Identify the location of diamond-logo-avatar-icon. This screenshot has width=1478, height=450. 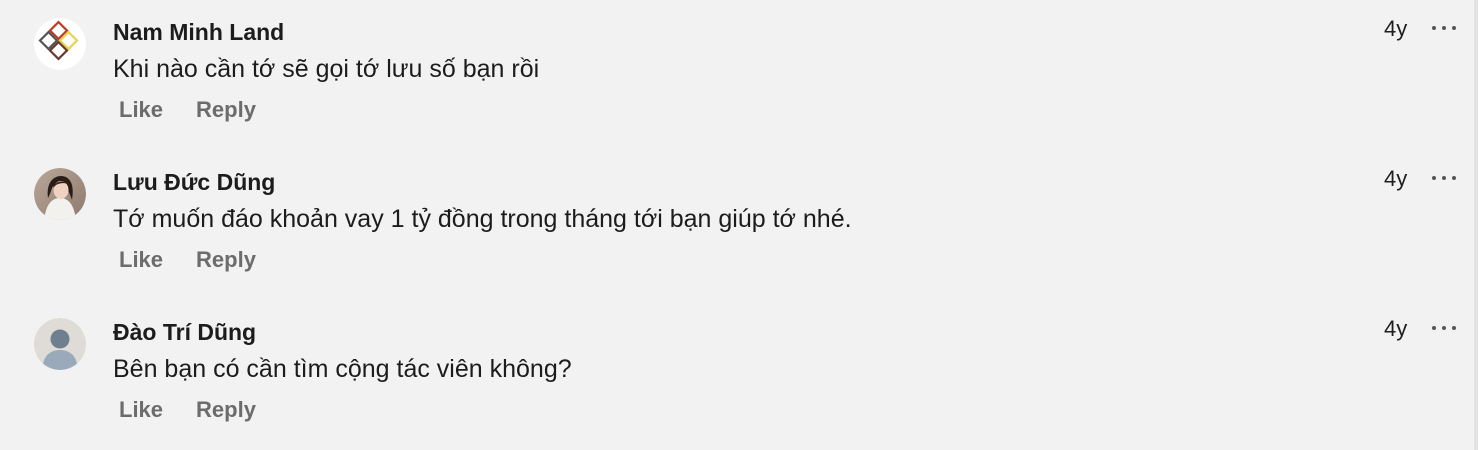
(60, 44).